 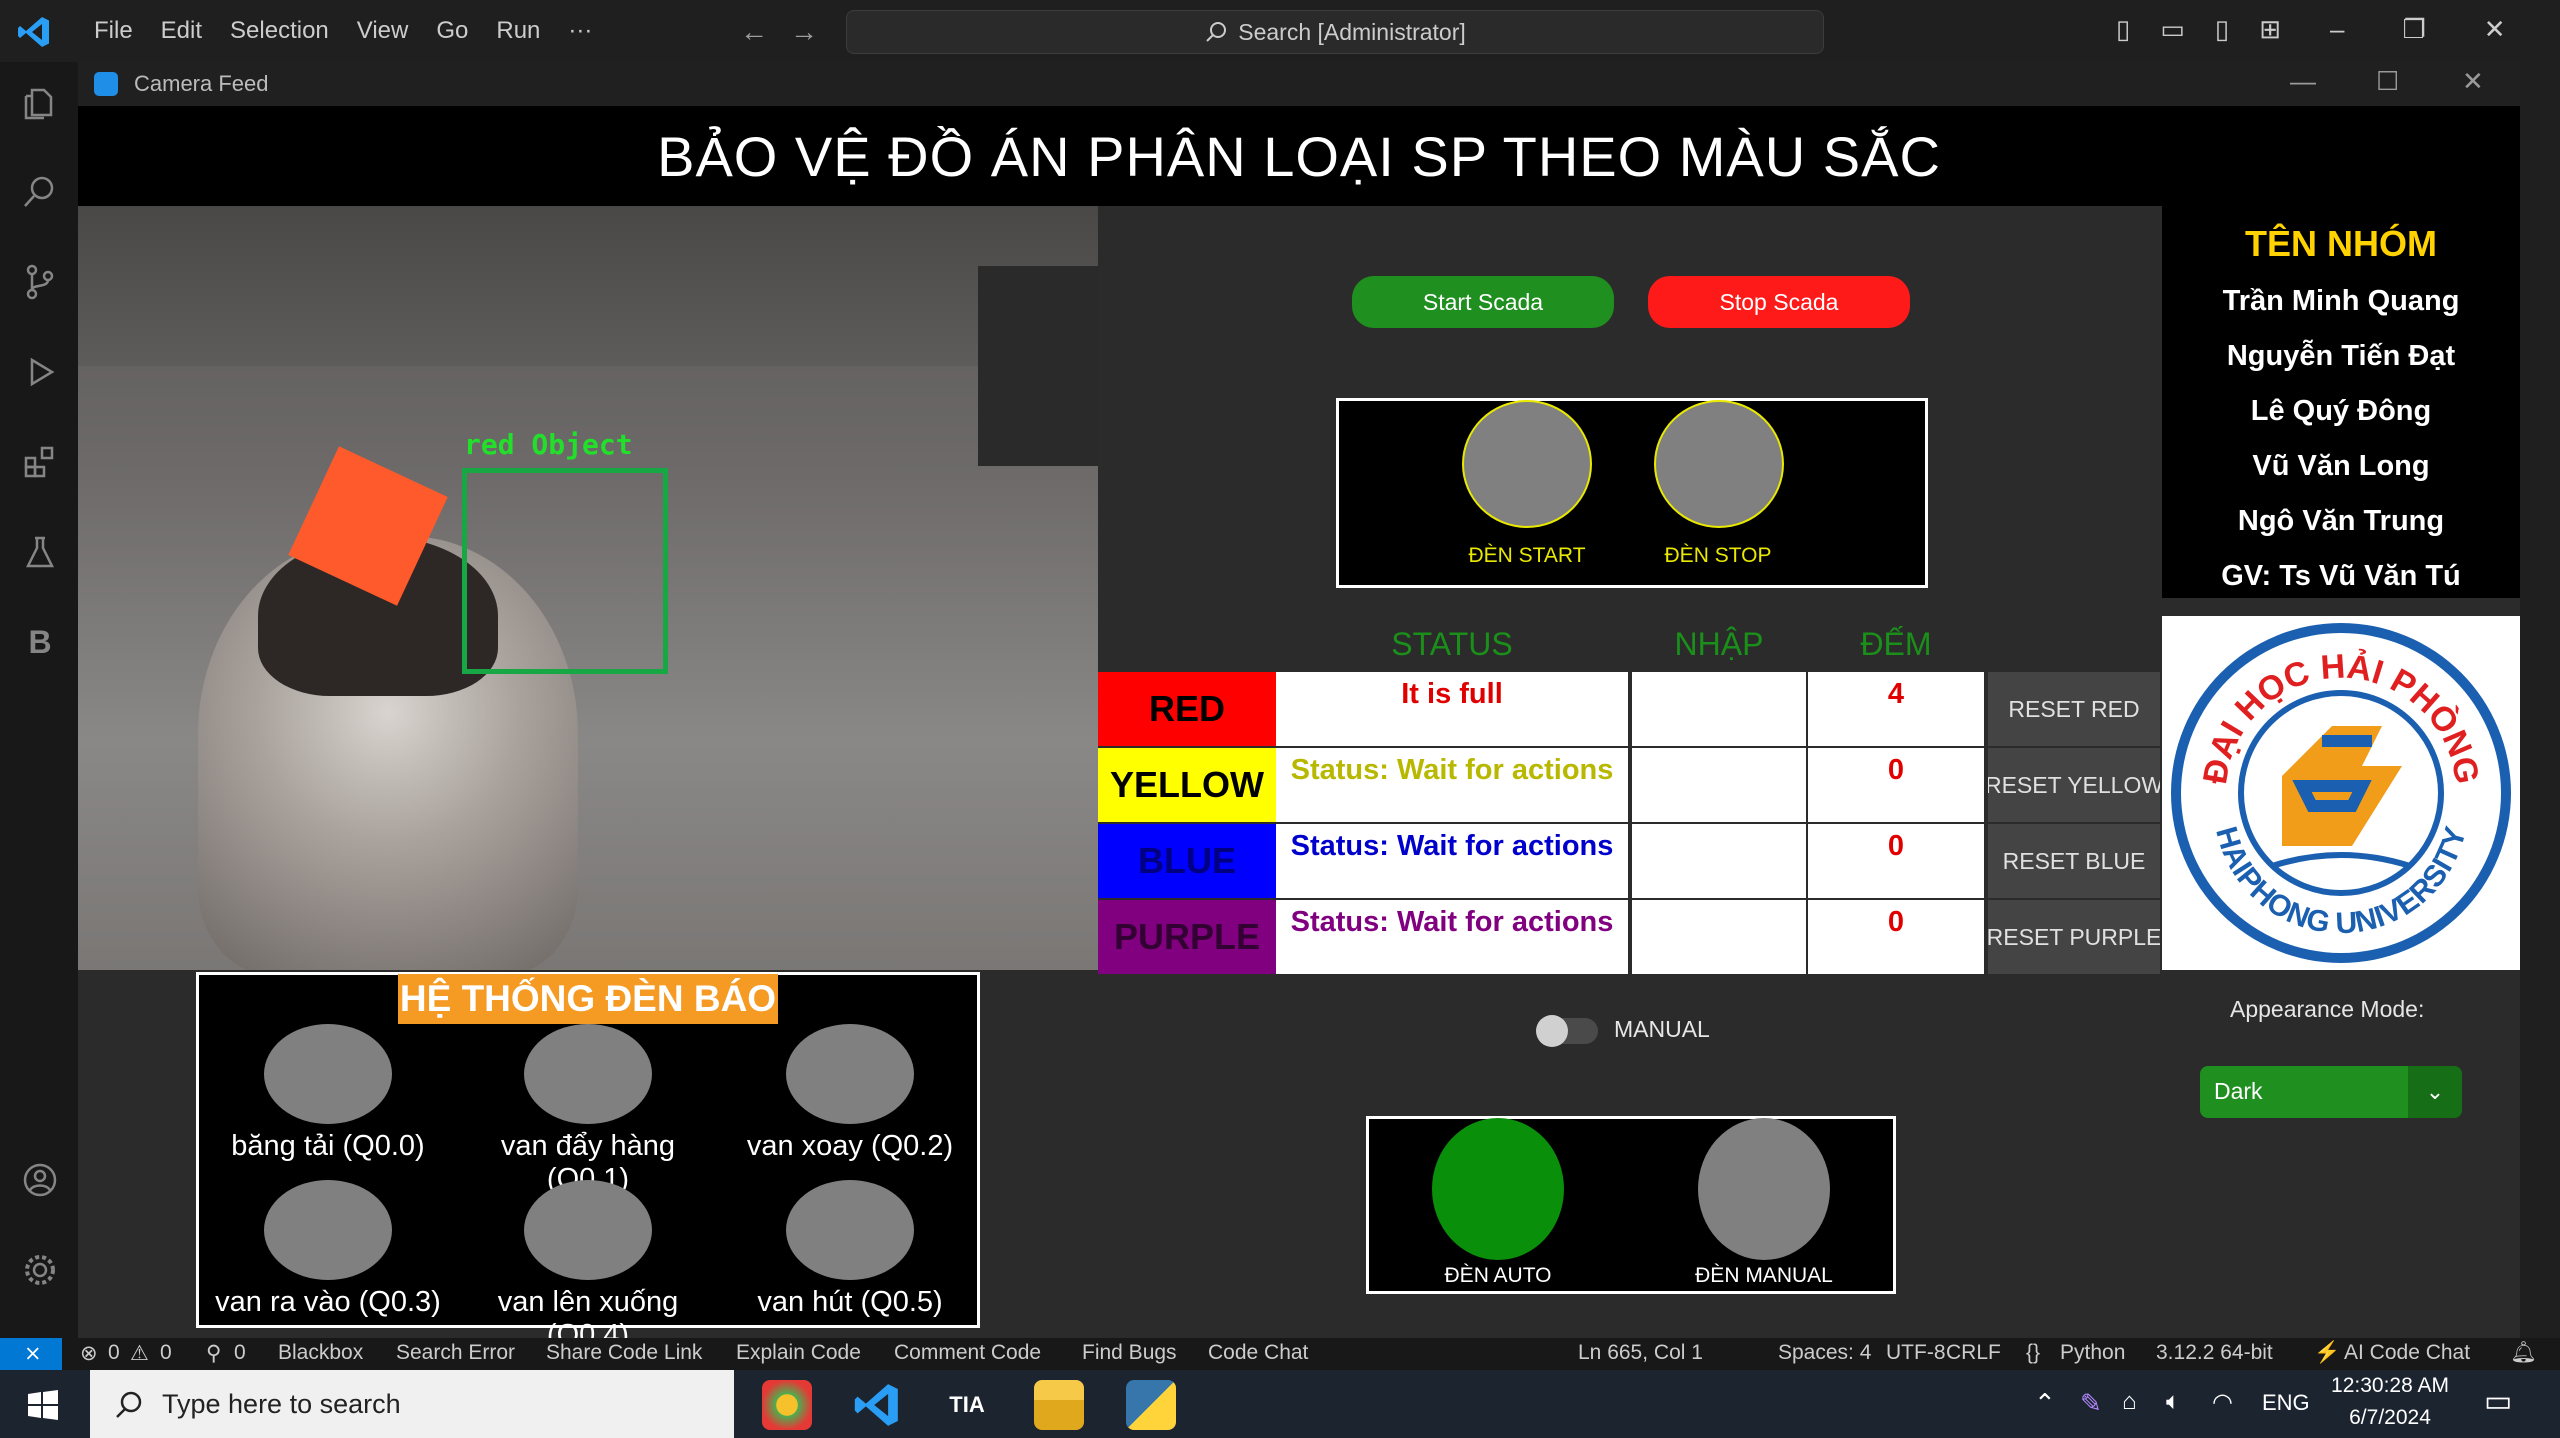 What do you see at coordinates (40, 642) in the screenshot?
I see `blackbox-icon: B` at bounding box center [40, 642].